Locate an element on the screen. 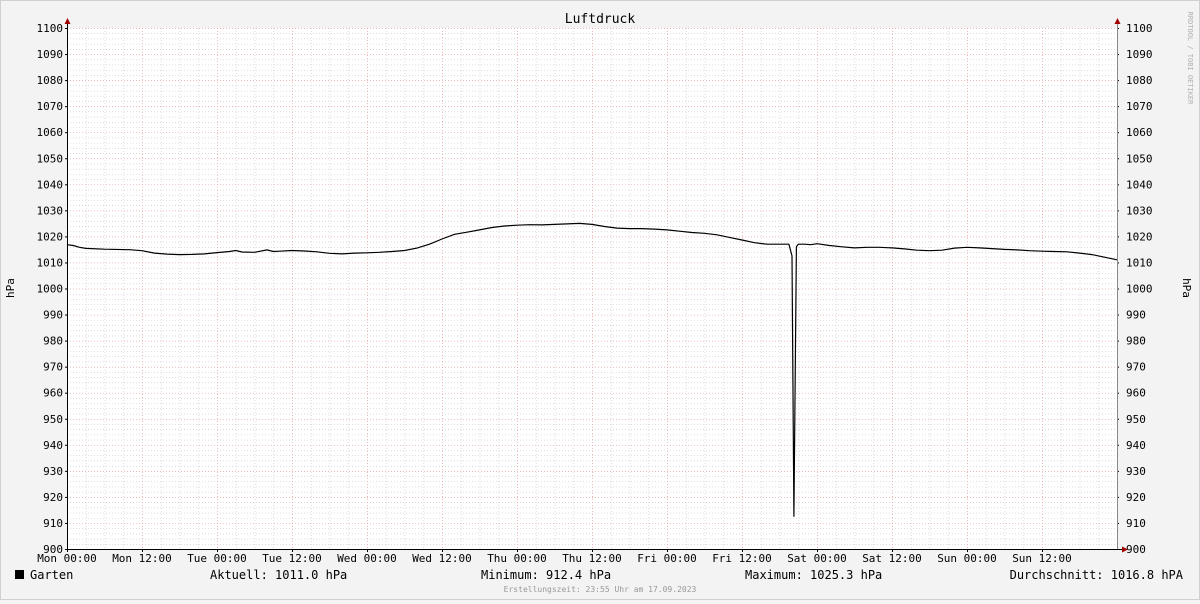 This screenshot has width=1200, height=604. y-tick-label-right: 1100 is located at coordinates (1139, 28).